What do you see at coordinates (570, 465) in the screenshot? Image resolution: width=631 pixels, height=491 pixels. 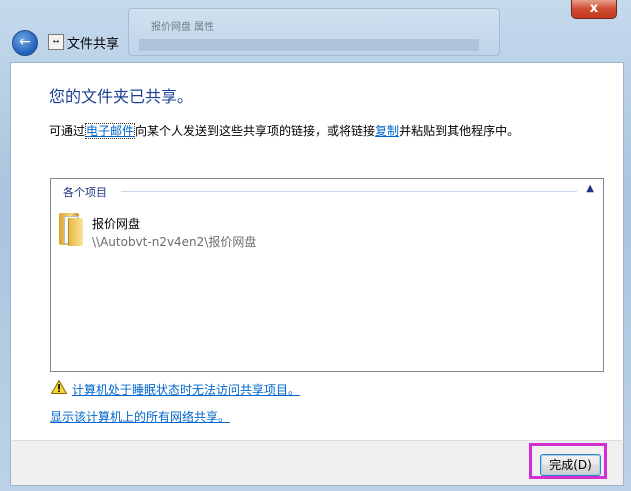 I see `finish-button: 完成(D)` at bounding box center [570, 465].